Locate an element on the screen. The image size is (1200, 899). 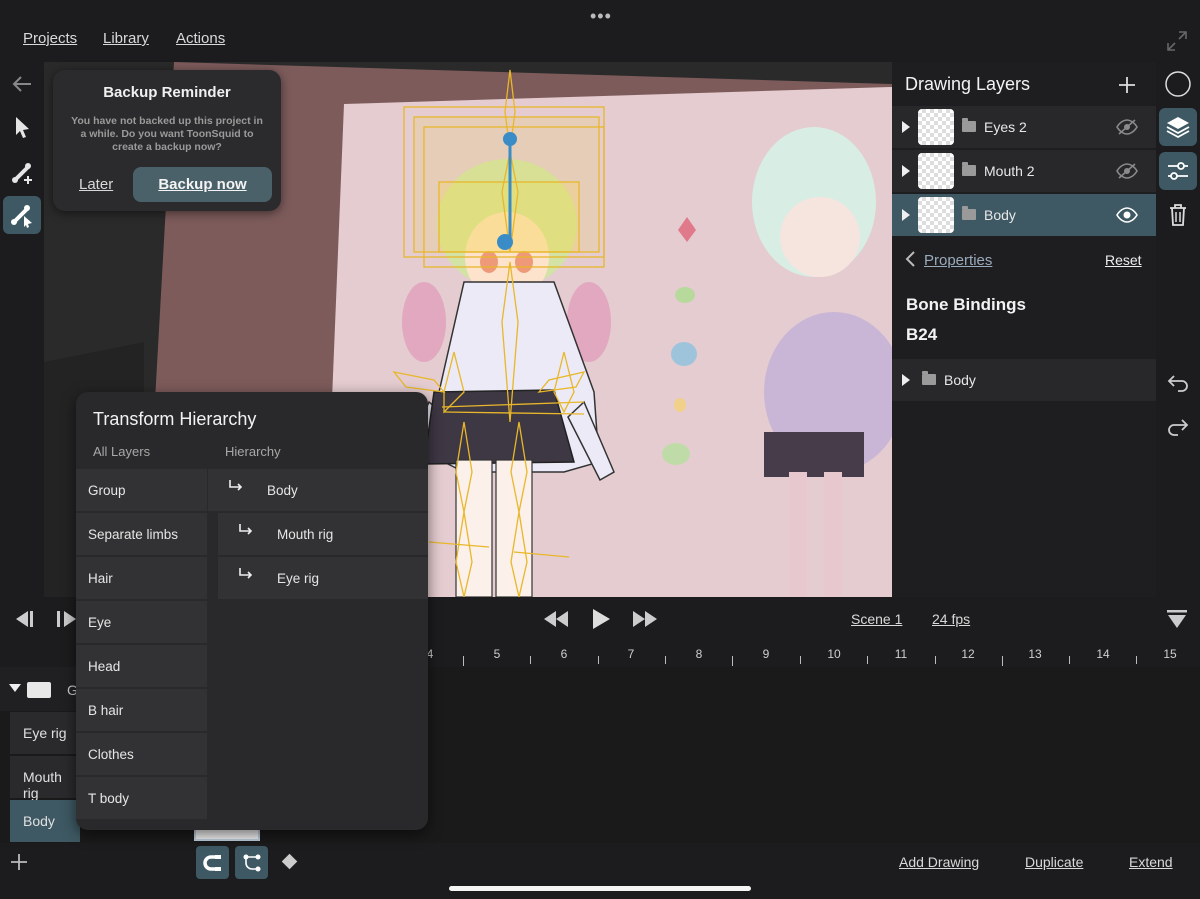
track-eye-rig: Eye rig is located at coordinates (45, 733).